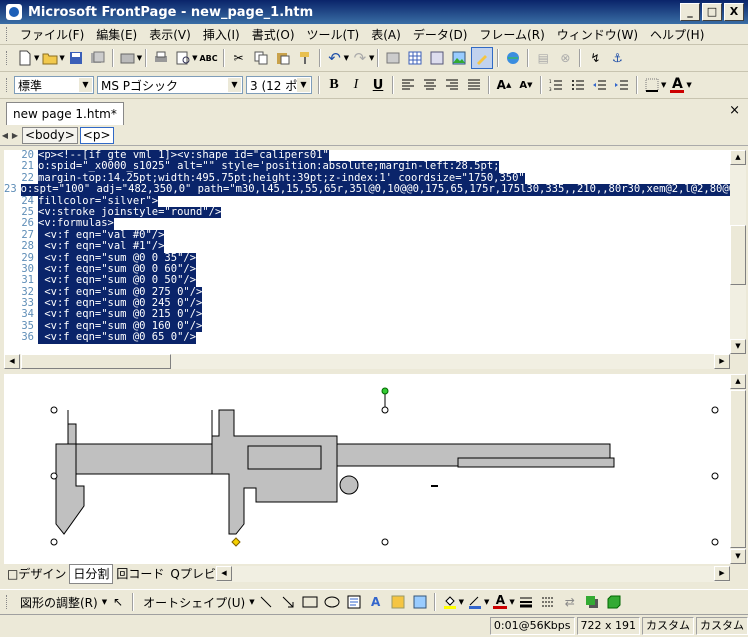  I want to click on tab-new-page-1: new page 1.htm*, so click(65, 113).